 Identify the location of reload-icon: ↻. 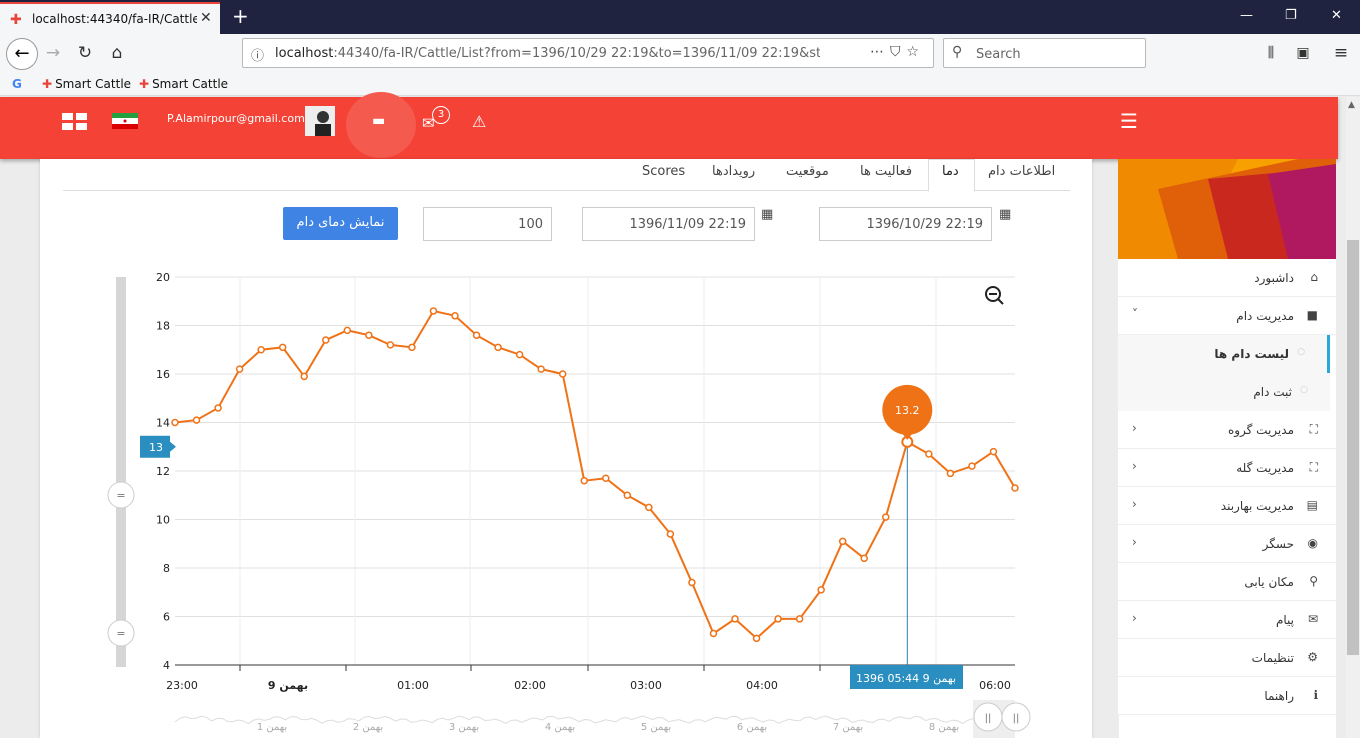
(85, 54).